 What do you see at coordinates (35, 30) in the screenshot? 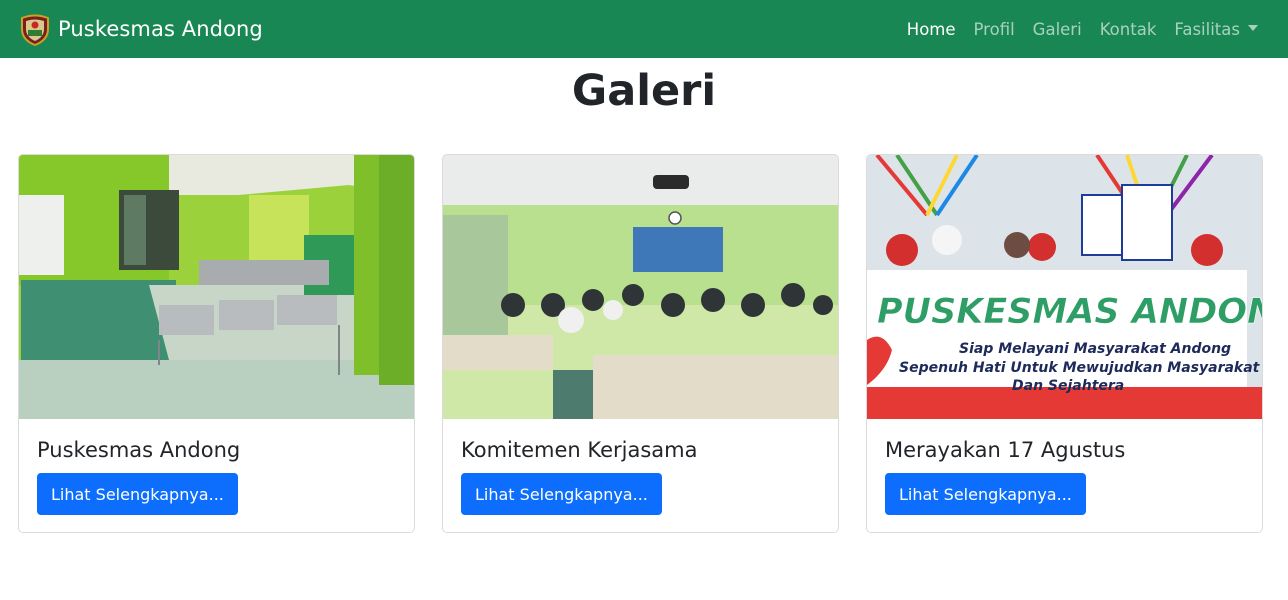
I see `regency-shield-logo-icon` at bounding box center [35, 30].